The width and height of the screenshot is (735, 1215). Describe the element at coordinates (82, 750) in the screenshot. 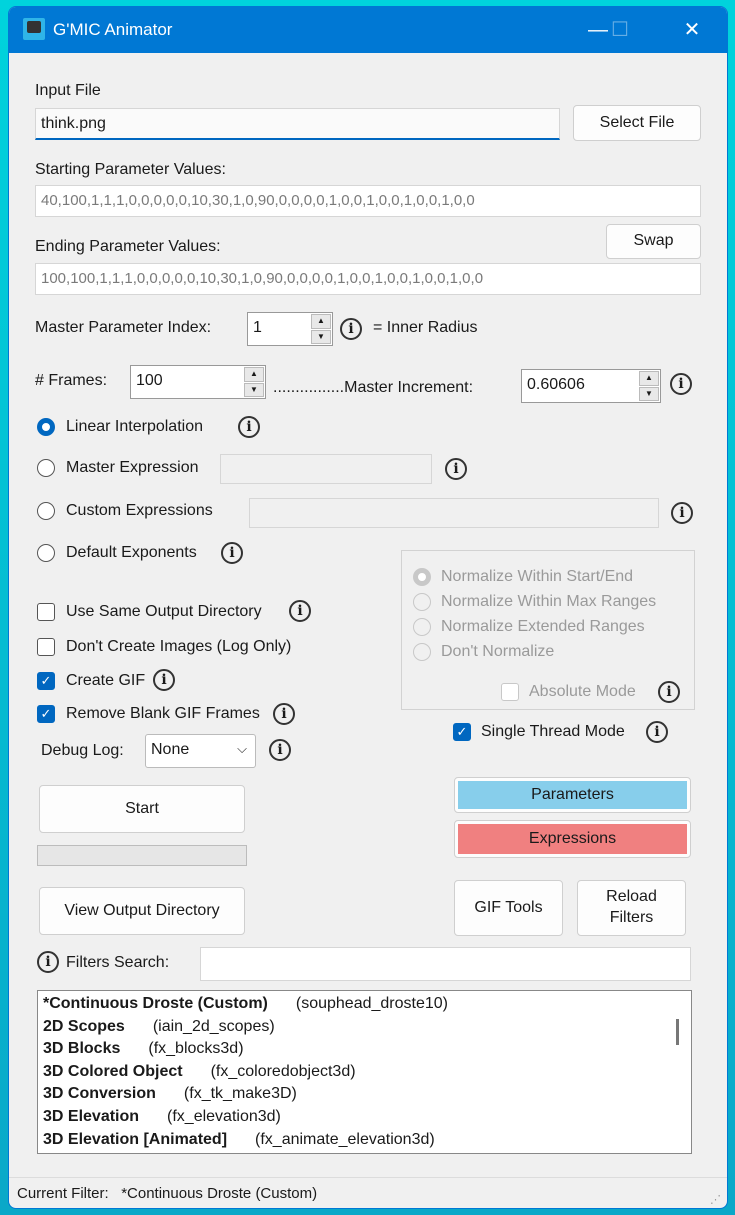

I see `debug-log-label: Debug Log:` at that location.